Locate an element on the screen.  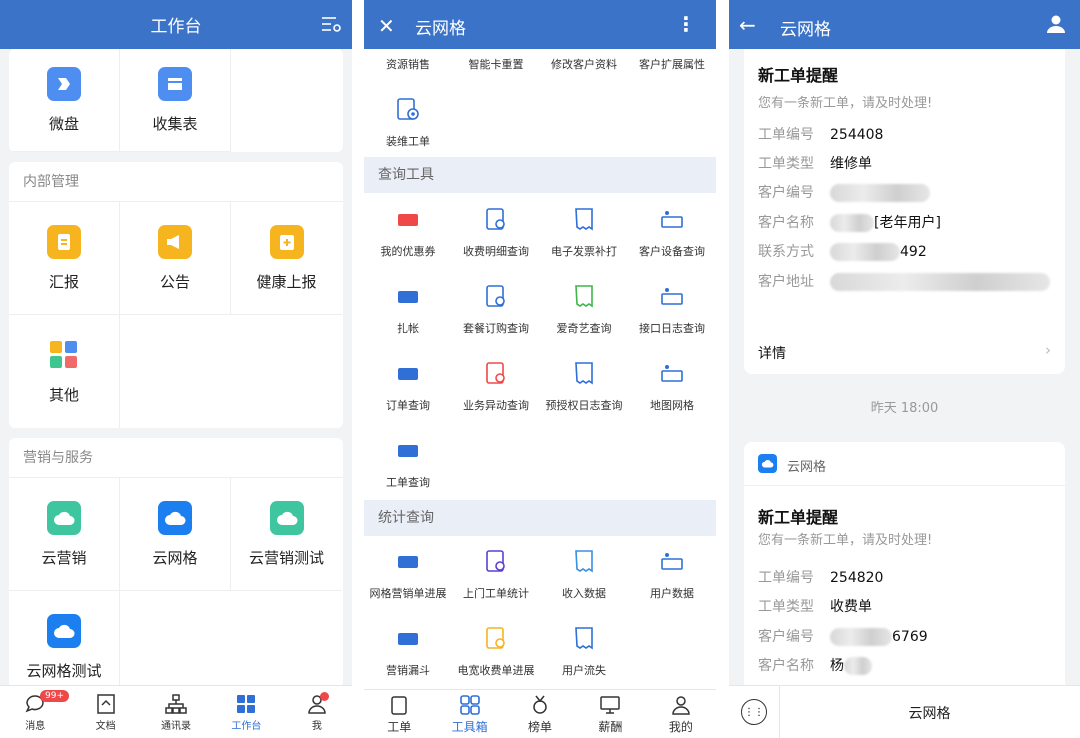
query-tool-11: 地图网格 is located at coordinates (672, 386).